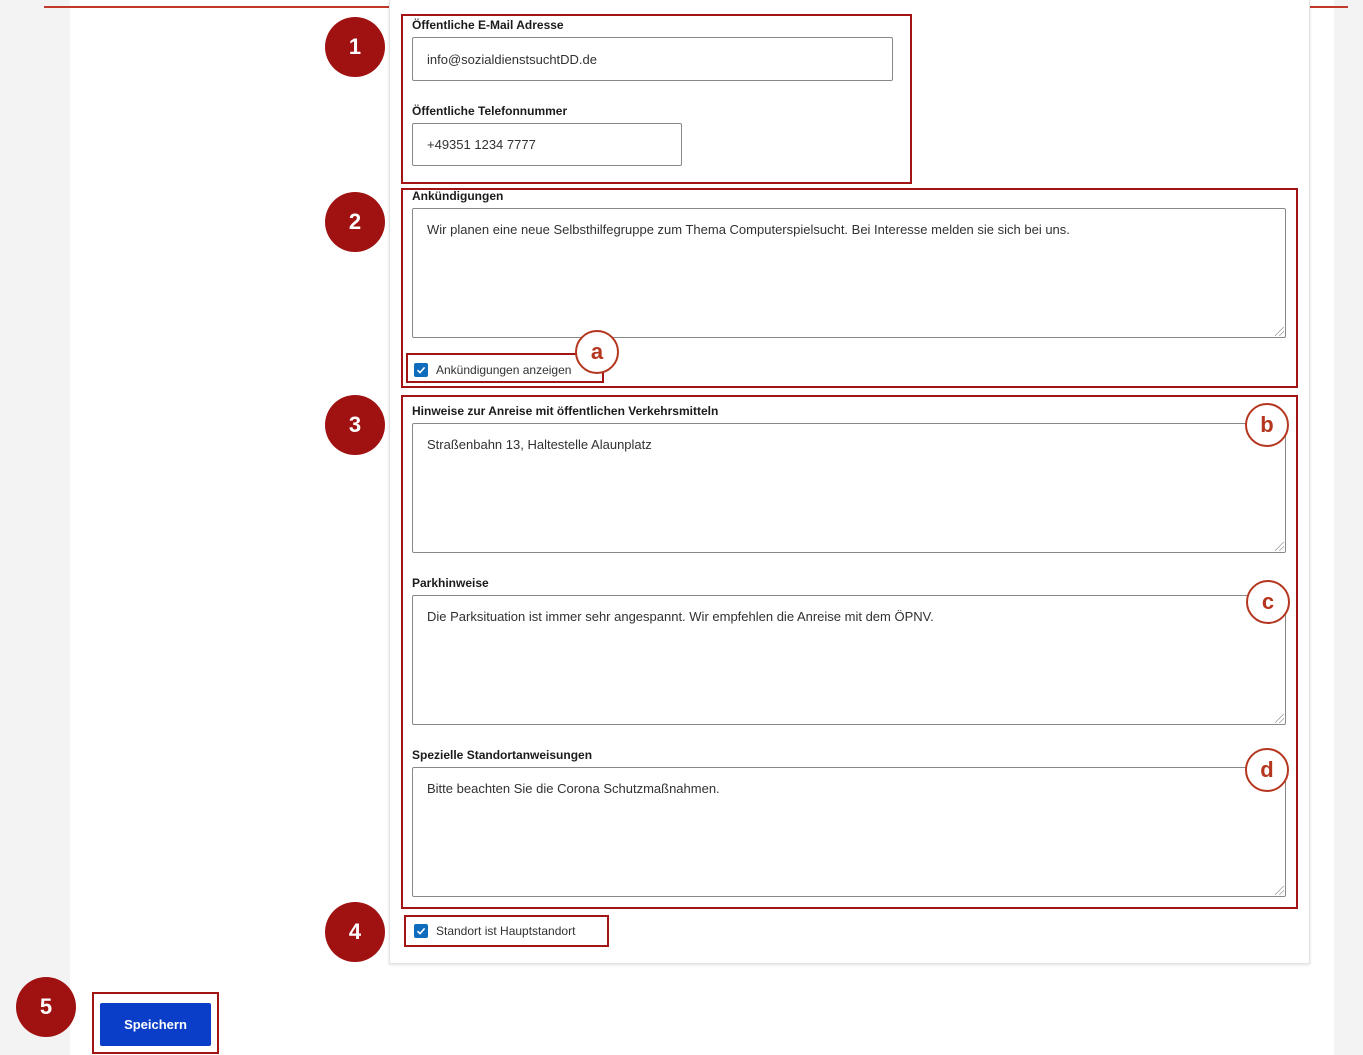 The width and height of the screenshot is (1363, 1055). I want to click on email-field: info@sozialdienstsuchtDD.de, so click(652, 59).